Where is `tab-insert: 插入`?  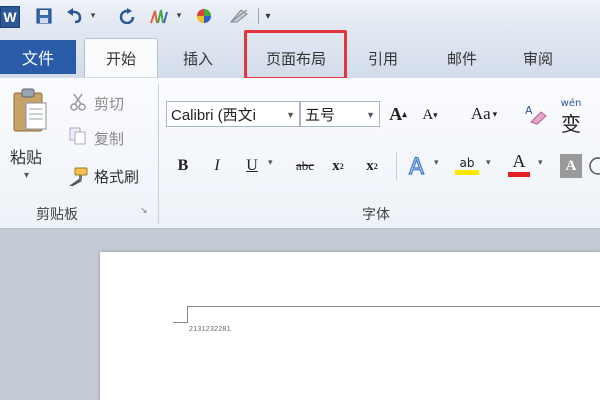
tab-insert: 插入 is located at coordinates (198, 58).